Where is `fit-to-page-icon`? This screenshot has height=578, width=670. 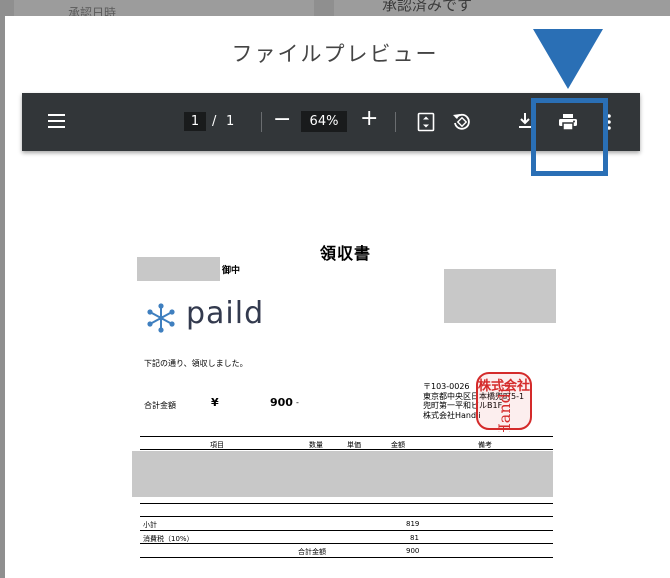
fit-to-page-icon is located at coordinates (426, 122).